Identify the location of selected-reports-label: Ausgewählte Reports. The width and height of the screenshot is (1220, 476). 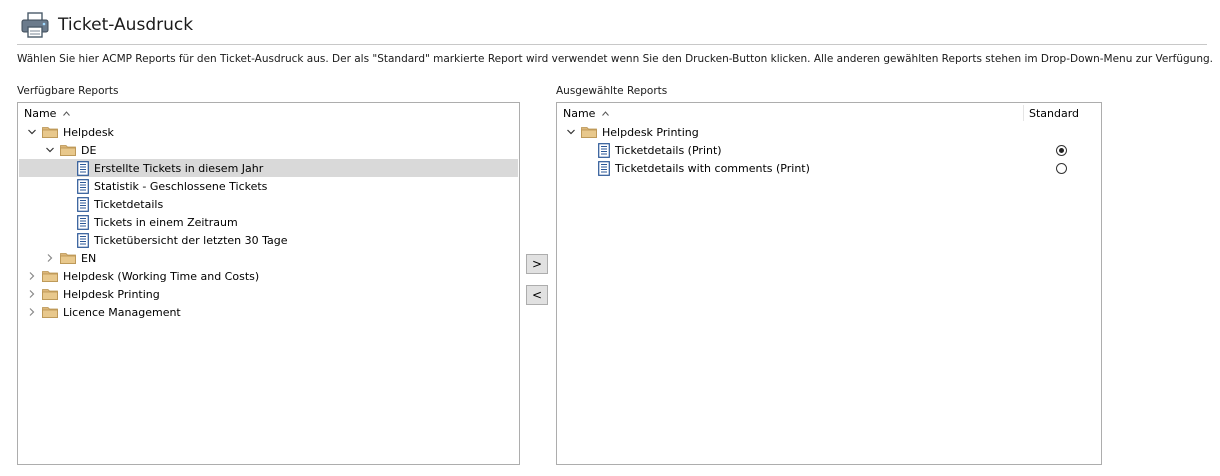
(612, 91).